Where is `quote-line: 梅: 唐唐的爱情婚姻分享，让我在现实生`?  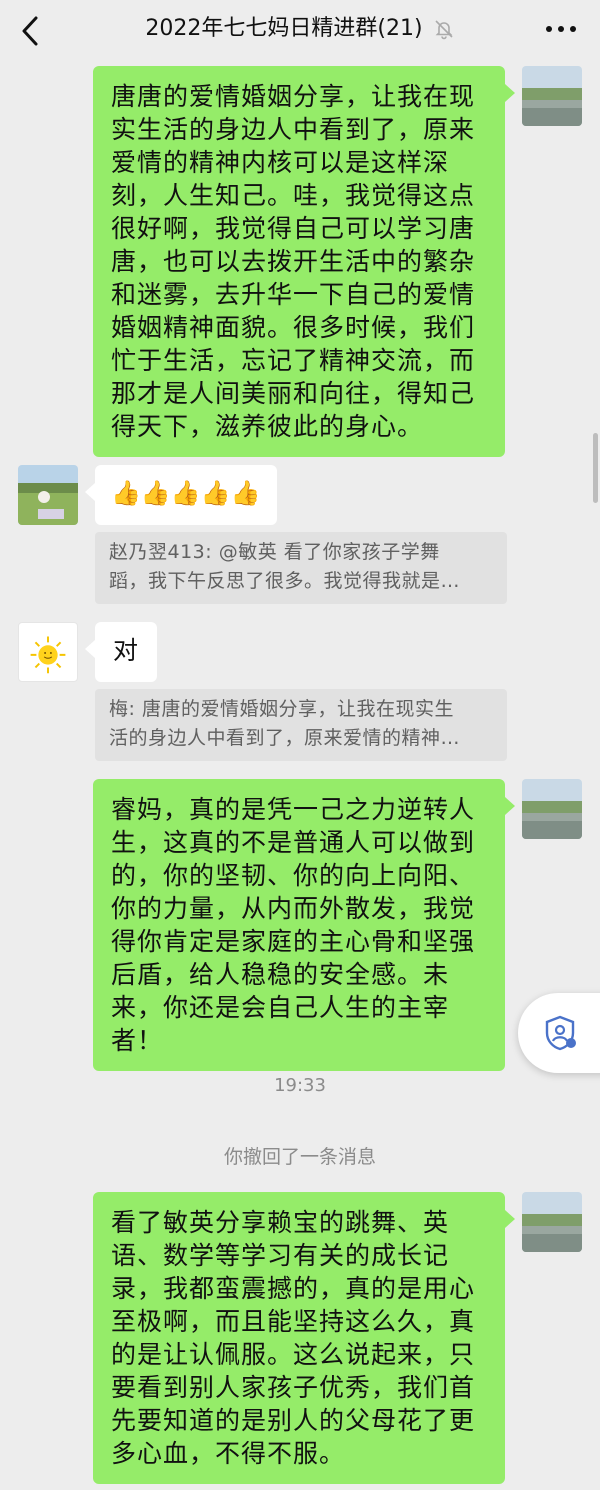 quote-line: 梅: 唐唐的爱情婚姻分享，让我在现实生 is located at coordinates (281, 709).